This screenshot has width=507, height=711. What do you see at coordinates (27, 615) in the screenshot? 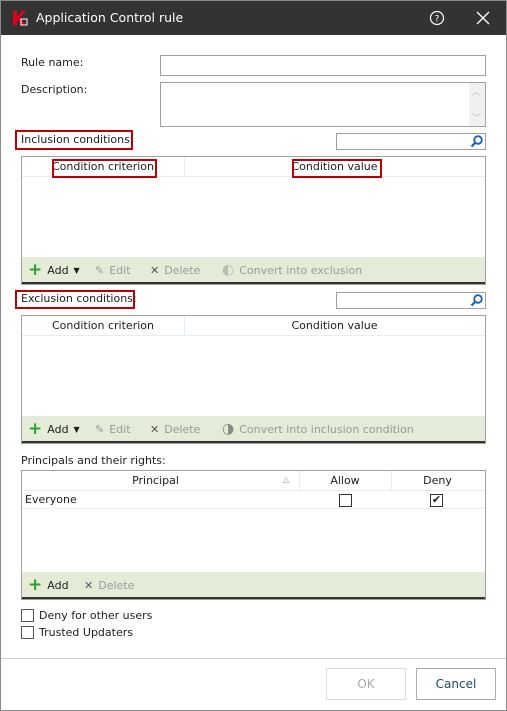
I see `deny-other-users-checkbox` at bounding box center [27, 615].